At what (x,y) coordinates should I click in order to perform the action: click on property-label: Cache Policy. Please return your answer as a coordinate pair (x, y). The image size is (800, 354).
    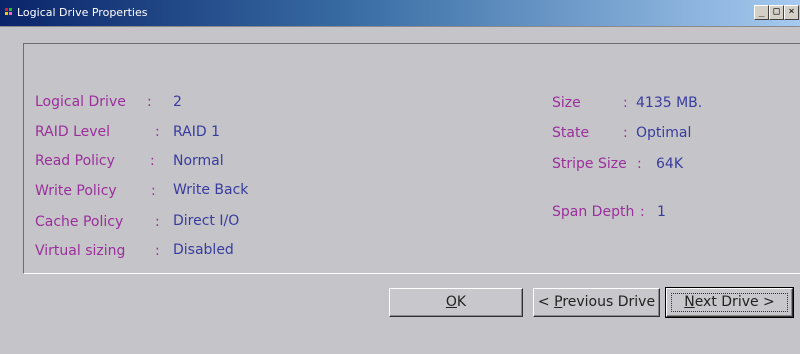
    Looking at the image, I should click on (79, 222).